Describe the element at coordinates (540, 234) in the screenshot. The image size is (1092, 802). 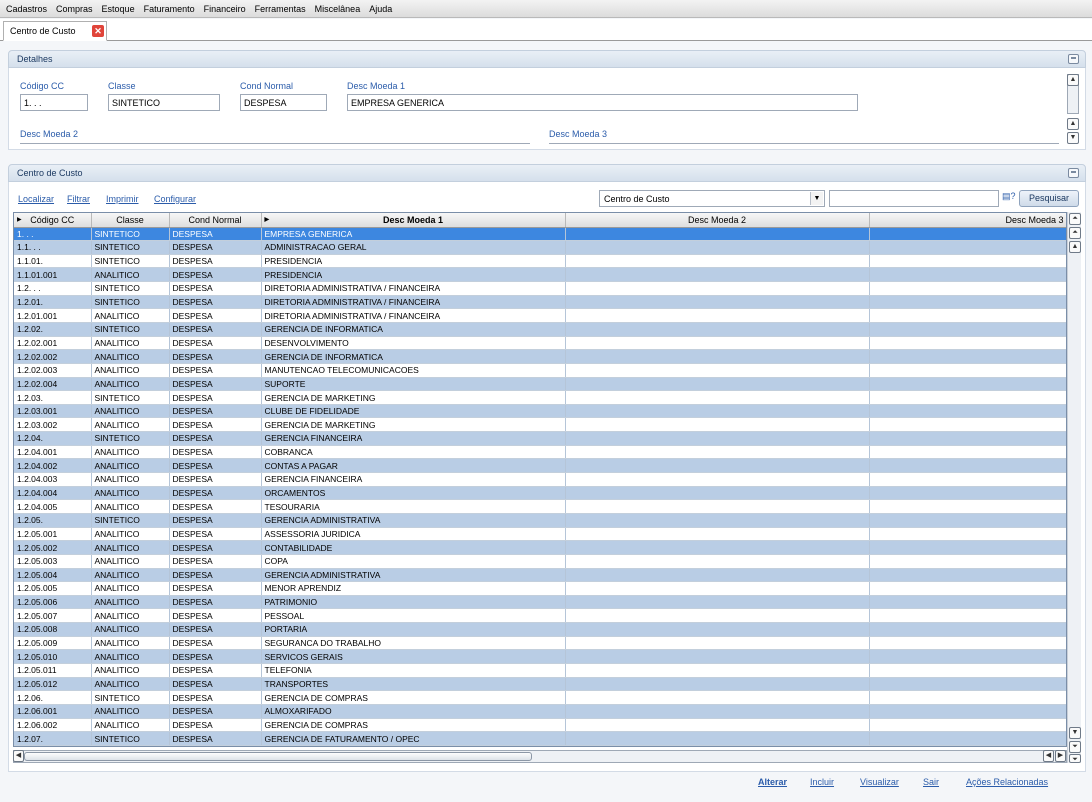
I see `table-row: 1. . . SINTETICO DESPESA EMPRESA GENERICA` at that location.